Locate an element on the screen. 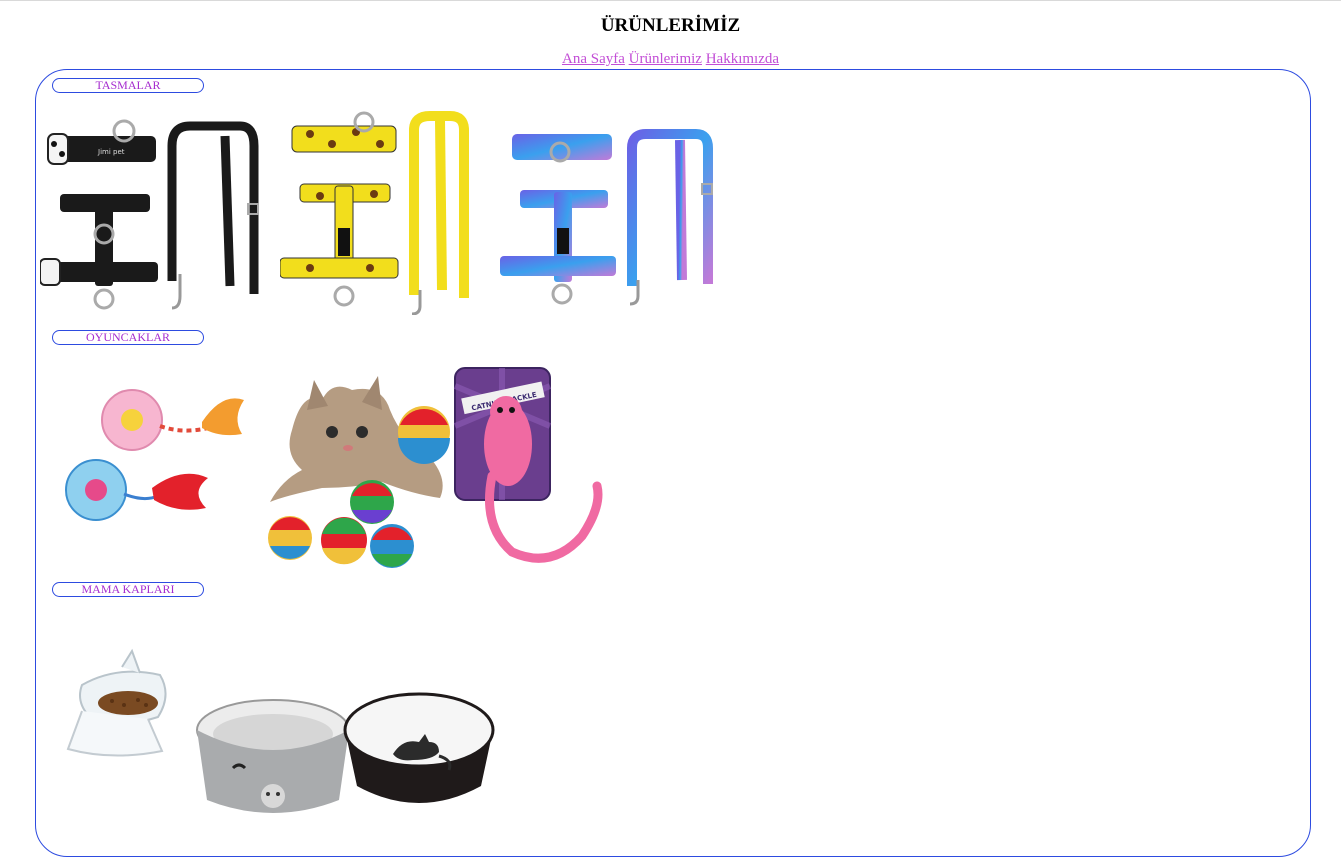  nav-link-products: Ürünlerimiz is located at coordinates (665, 59).